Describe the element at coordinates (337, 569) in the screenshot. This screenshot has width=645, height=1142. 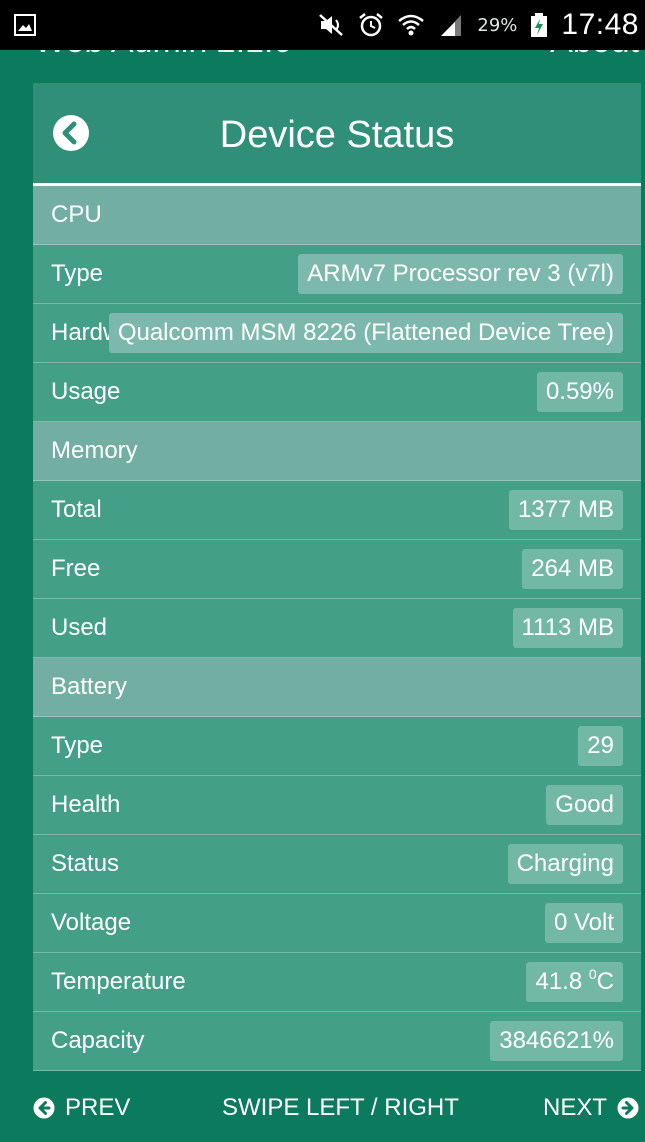
I see `list-item: Free 264 MB` at that location.